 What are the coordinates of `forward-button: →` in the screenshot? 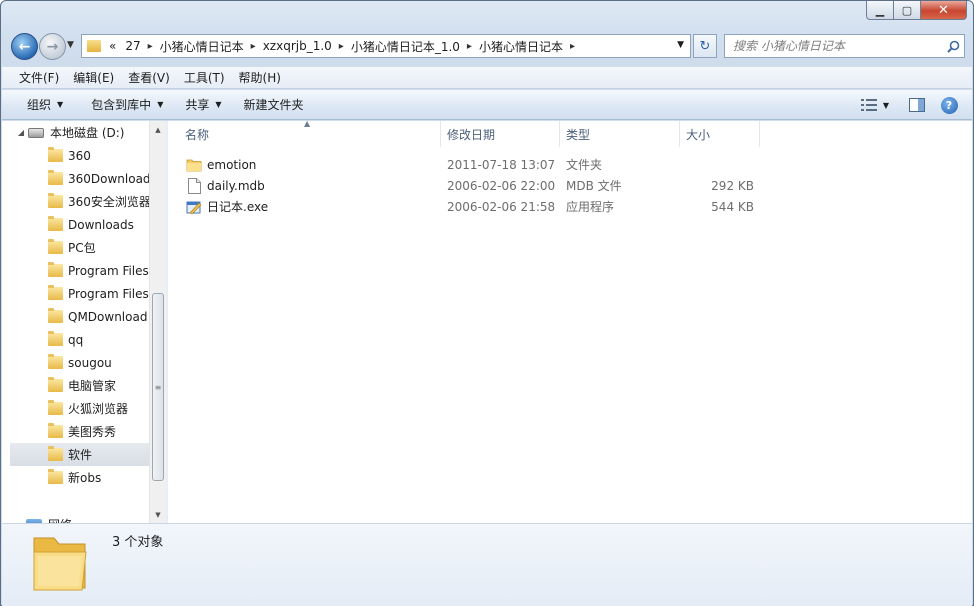 It's located at (52, 46).